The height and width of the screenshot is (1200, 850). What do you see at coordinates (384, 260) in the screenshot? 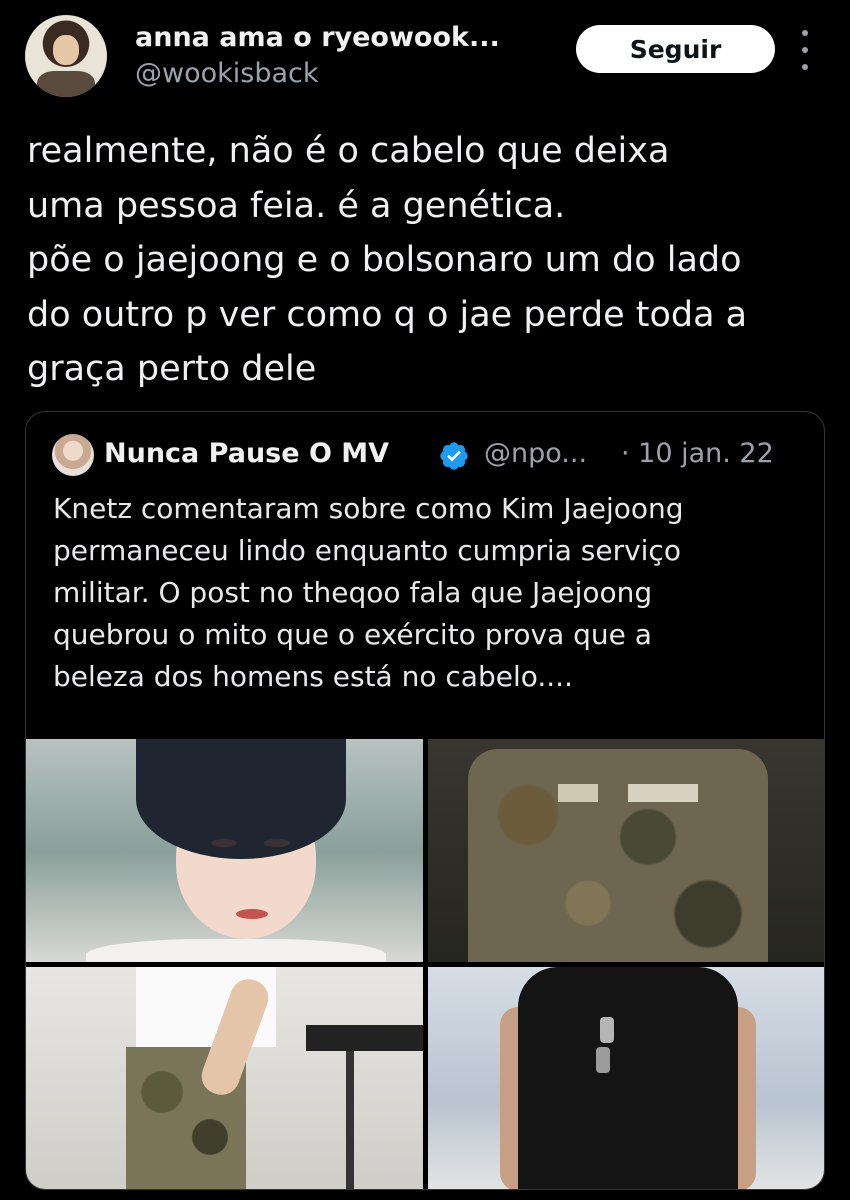
I see `tweet-text-line: põe o jaejoong e o bolsonaro um do lado` at bounding box center [384, 260].